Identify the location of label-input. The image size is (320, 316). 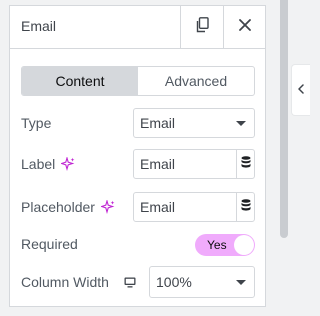
(185, 164).